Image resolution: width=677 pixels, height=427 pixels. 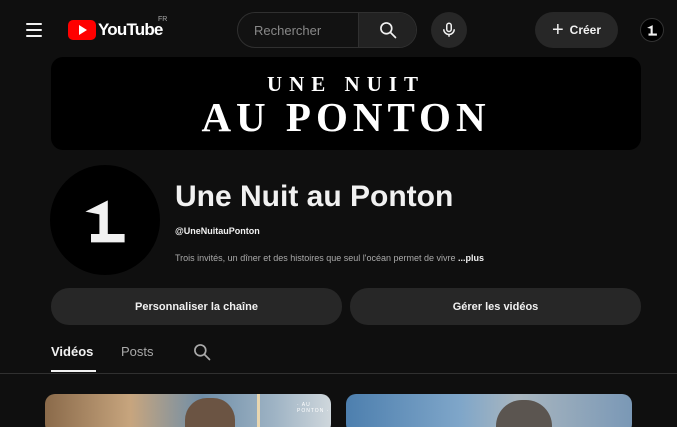 I want to click on video-thumbnail, so click(x=489, y=410).